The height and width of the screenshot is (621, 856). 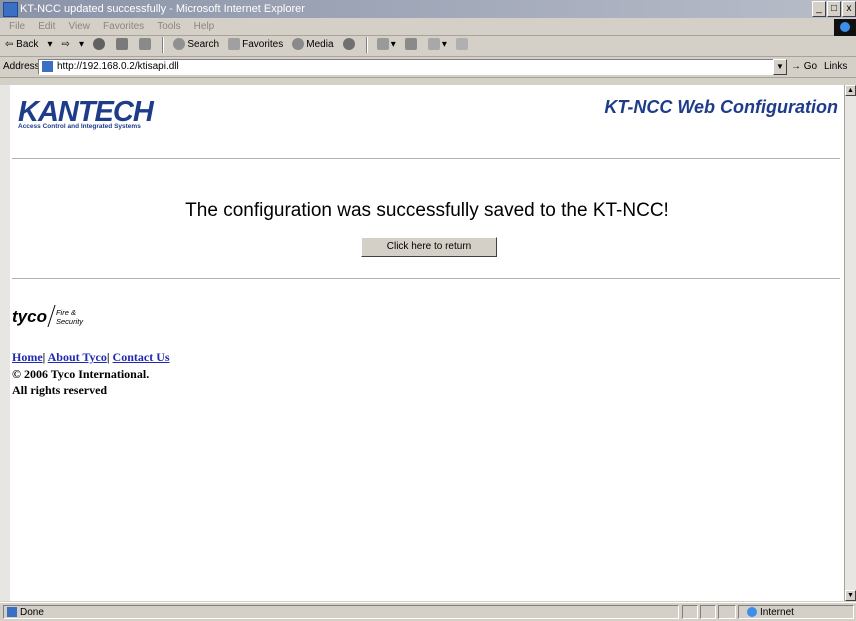 I want to click on kantech-tagline: Access Control and Integrated Systems, so click(x=79, y=126).